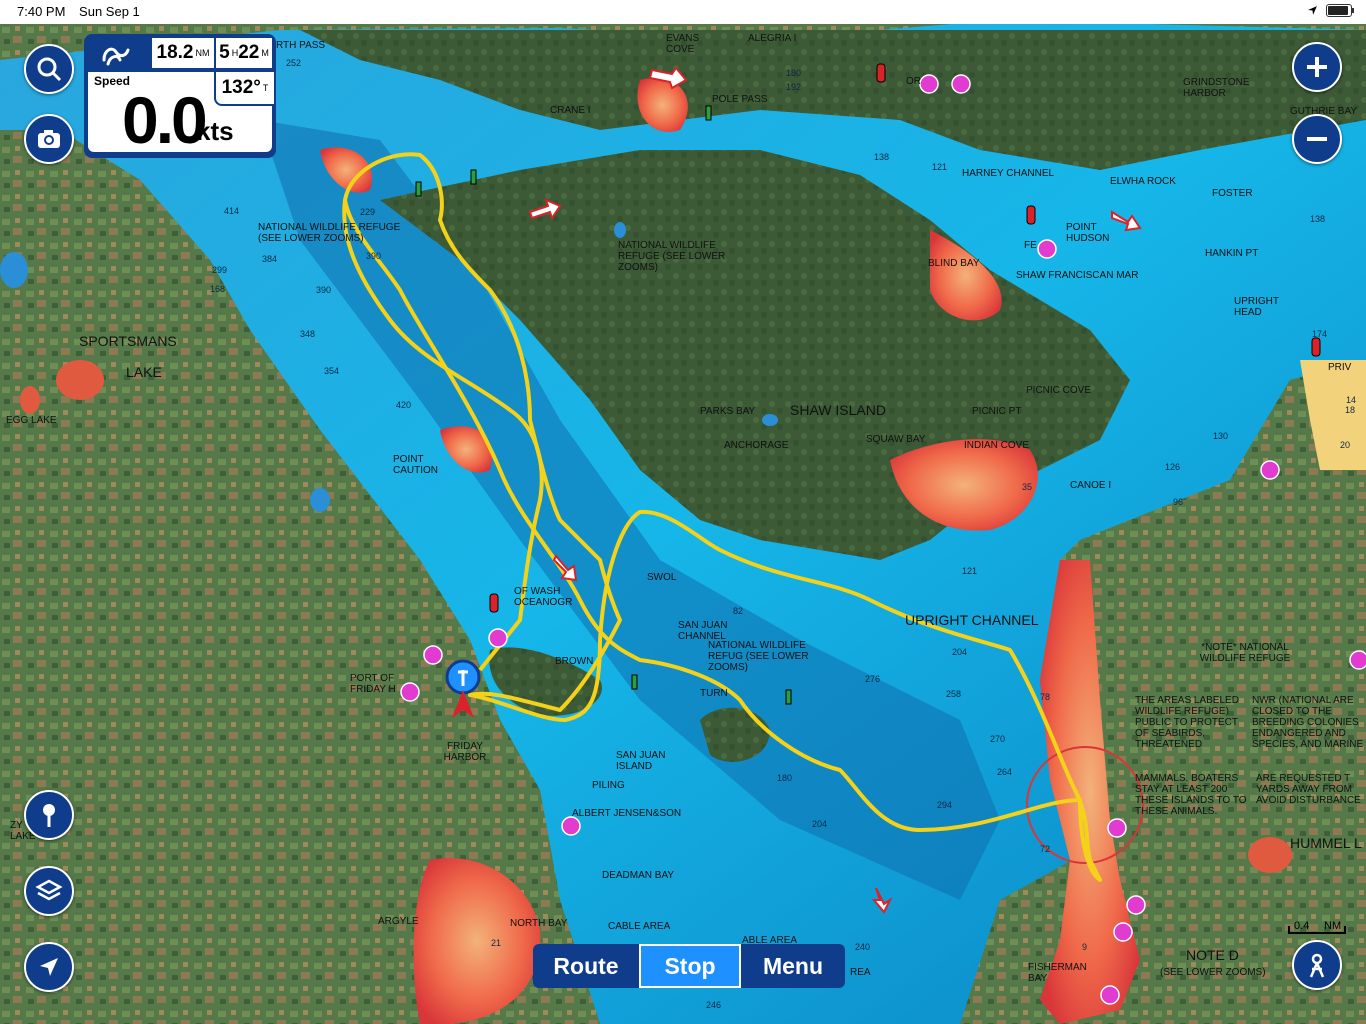  What do you see at coordinates (539, 923) in the screenshot?
I see `map-label: NORTH BAY` at bounding box center [539, 923].